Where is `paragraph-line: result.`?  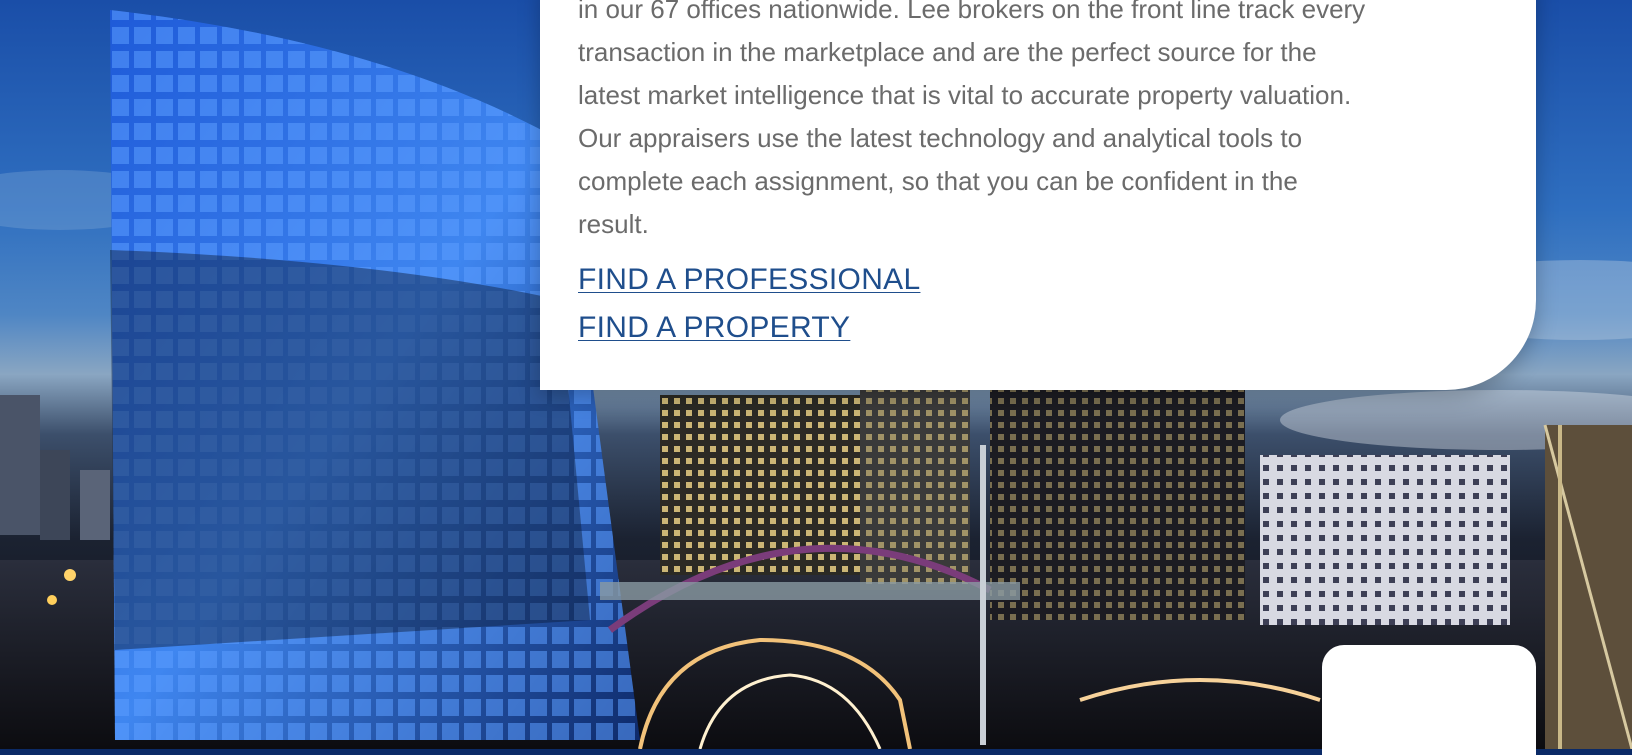
paragraph-line: result. is located at coordinates (613, 224).